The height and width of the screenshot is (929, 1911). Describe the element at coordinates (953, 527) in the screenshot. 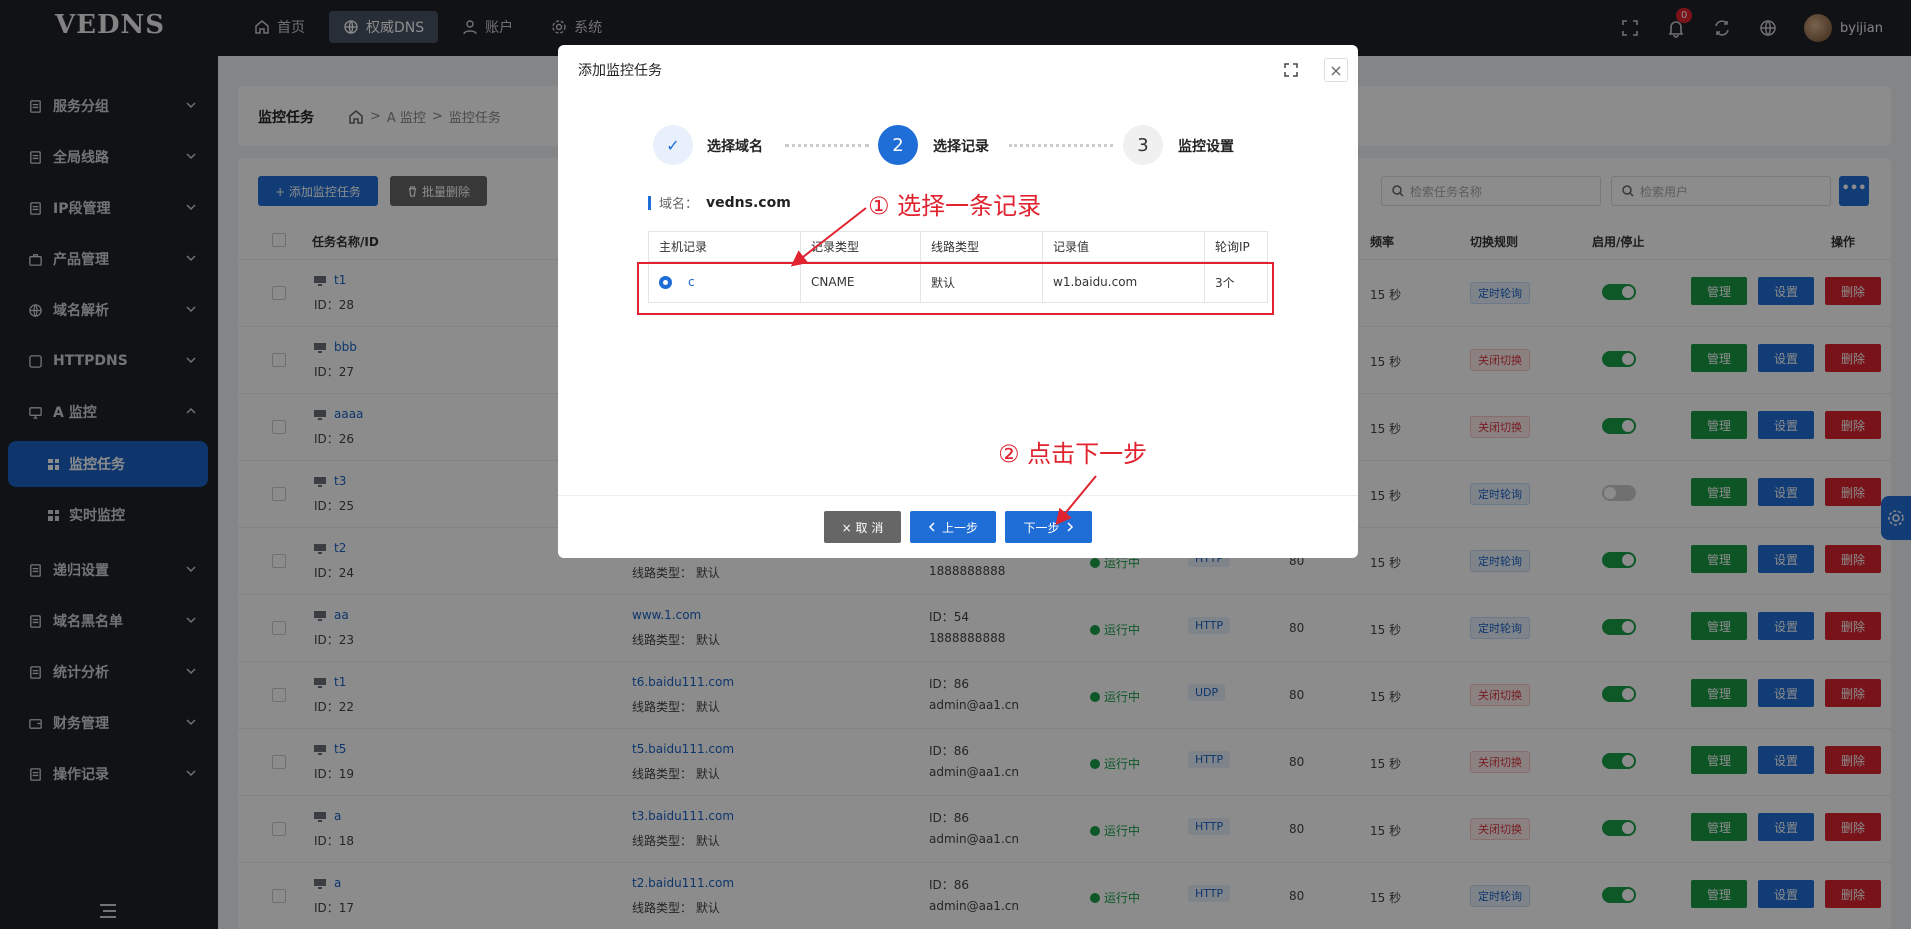

I see `prev-step-button: 上一步` at that location.